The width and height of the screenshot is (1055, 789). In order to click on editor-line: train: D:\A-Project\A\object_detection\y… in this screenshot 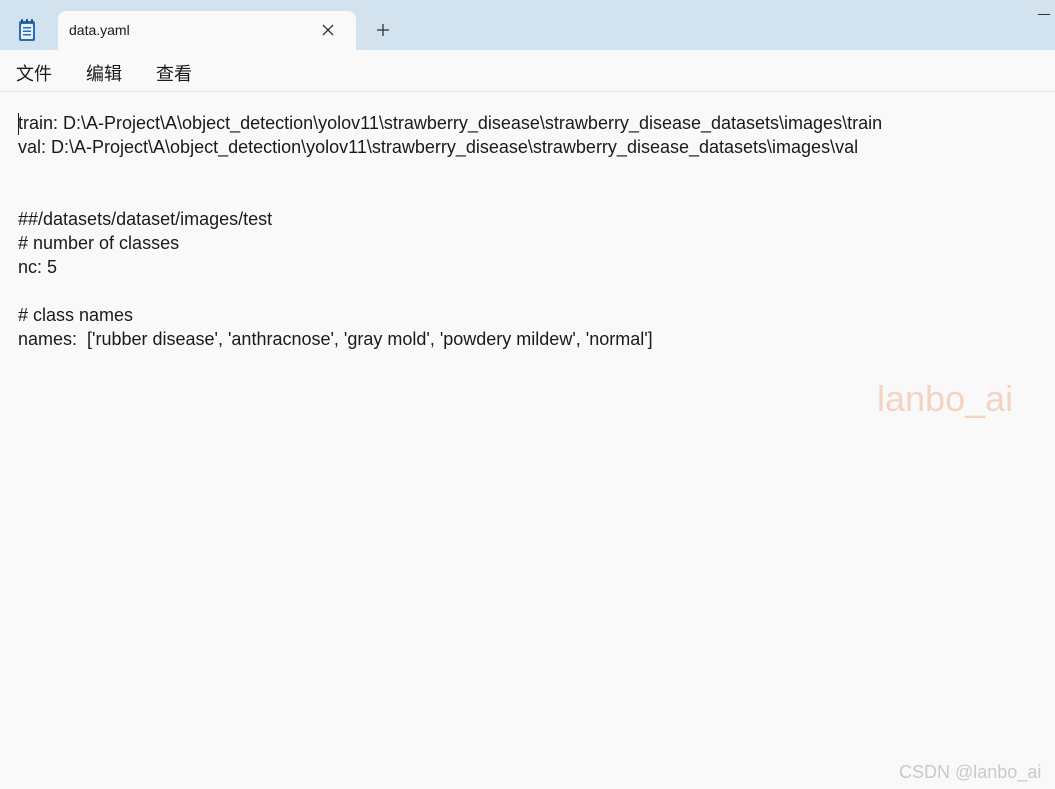, I will do `click(450, 123)`.